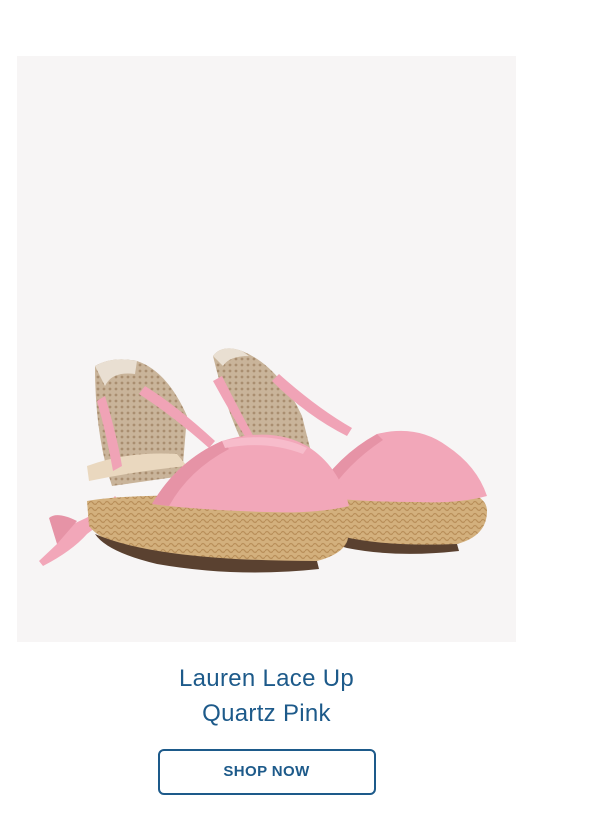 This screenshot has width=600, height=821. I want to click on left-espadrille, so click(194, 466).